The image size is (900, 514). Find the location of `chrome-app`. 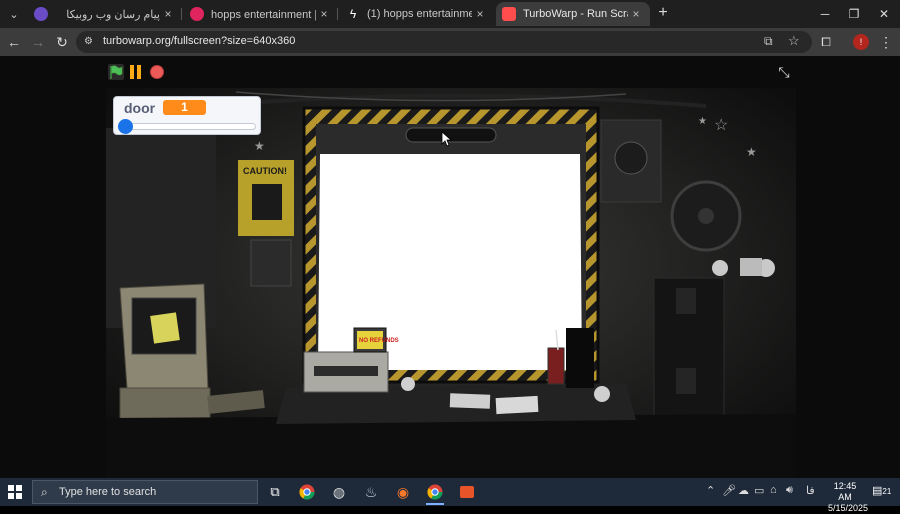

chrome-app is located at coordinates (307, 492).